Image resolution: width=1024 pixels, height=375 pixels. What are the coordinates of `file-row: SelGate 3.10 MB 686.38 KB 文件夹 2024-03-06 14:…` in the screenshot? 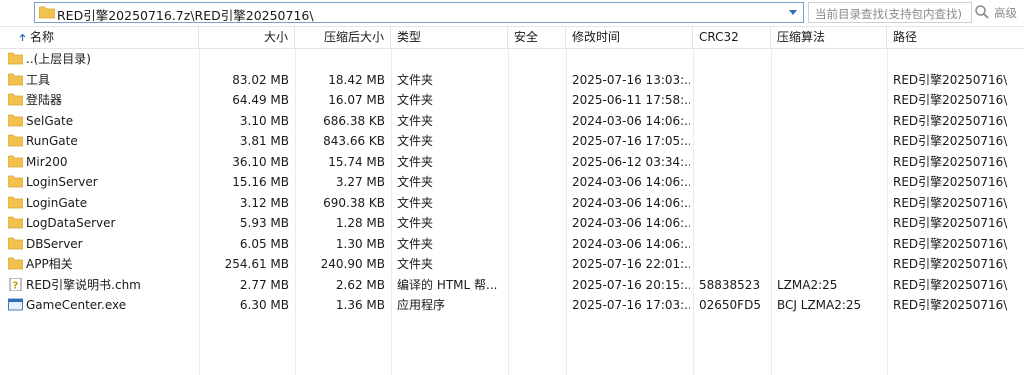 It's located at (512, 121).